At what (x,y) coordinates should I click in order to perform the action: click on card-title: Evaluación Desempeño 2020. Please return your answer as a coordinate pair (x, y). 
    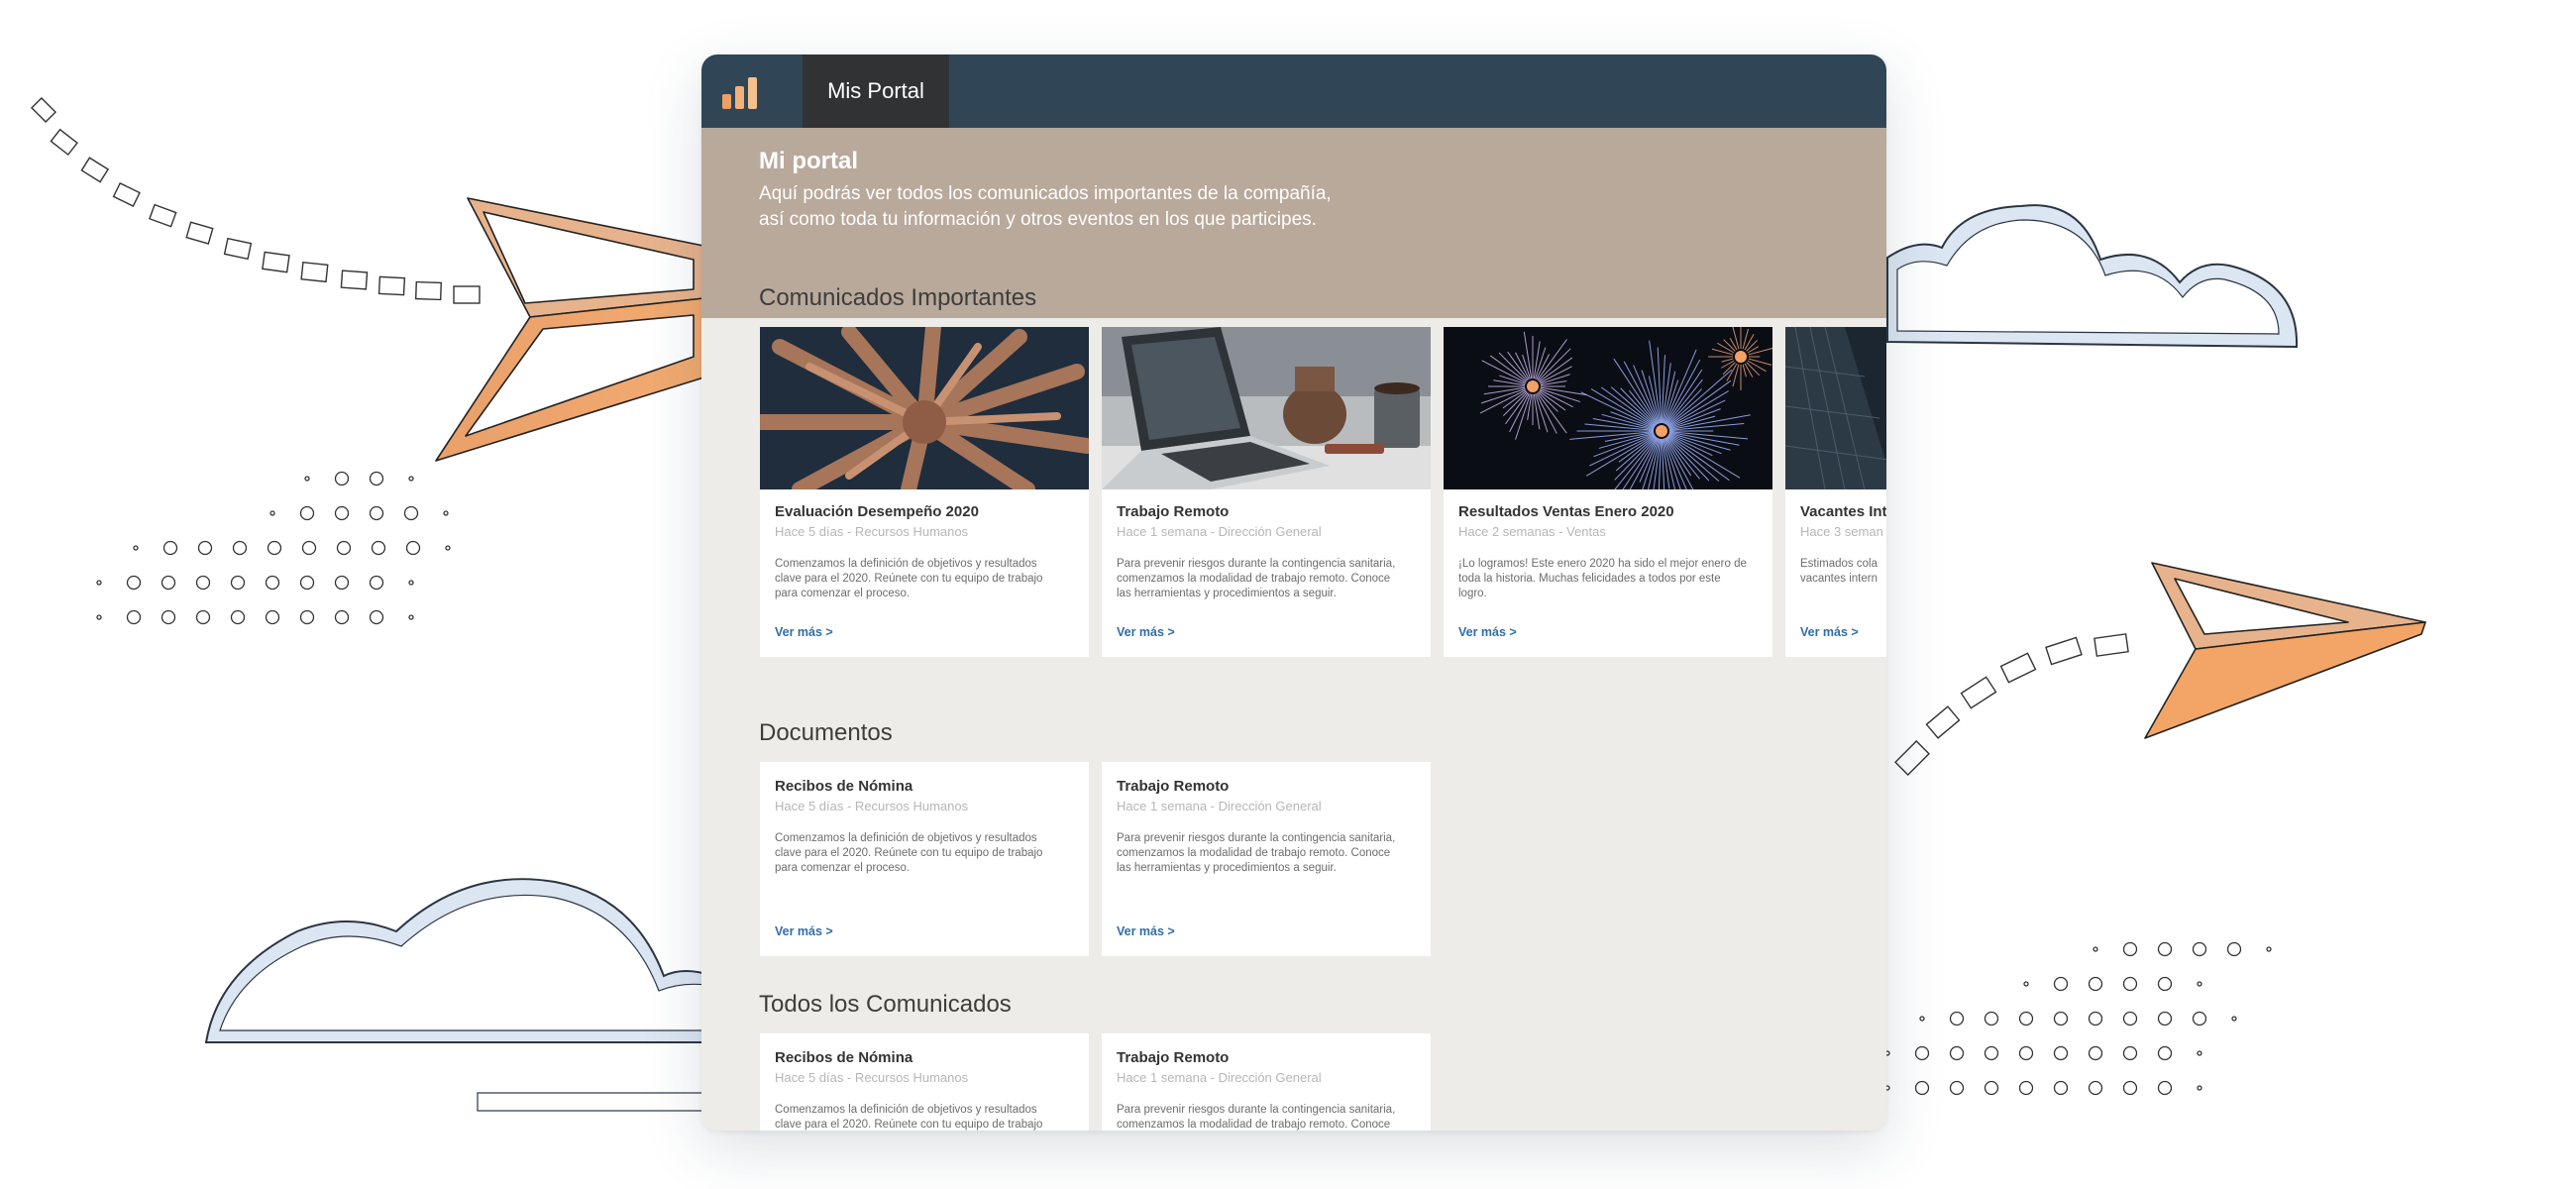
    Looking at the image, I should click on (877, 511).